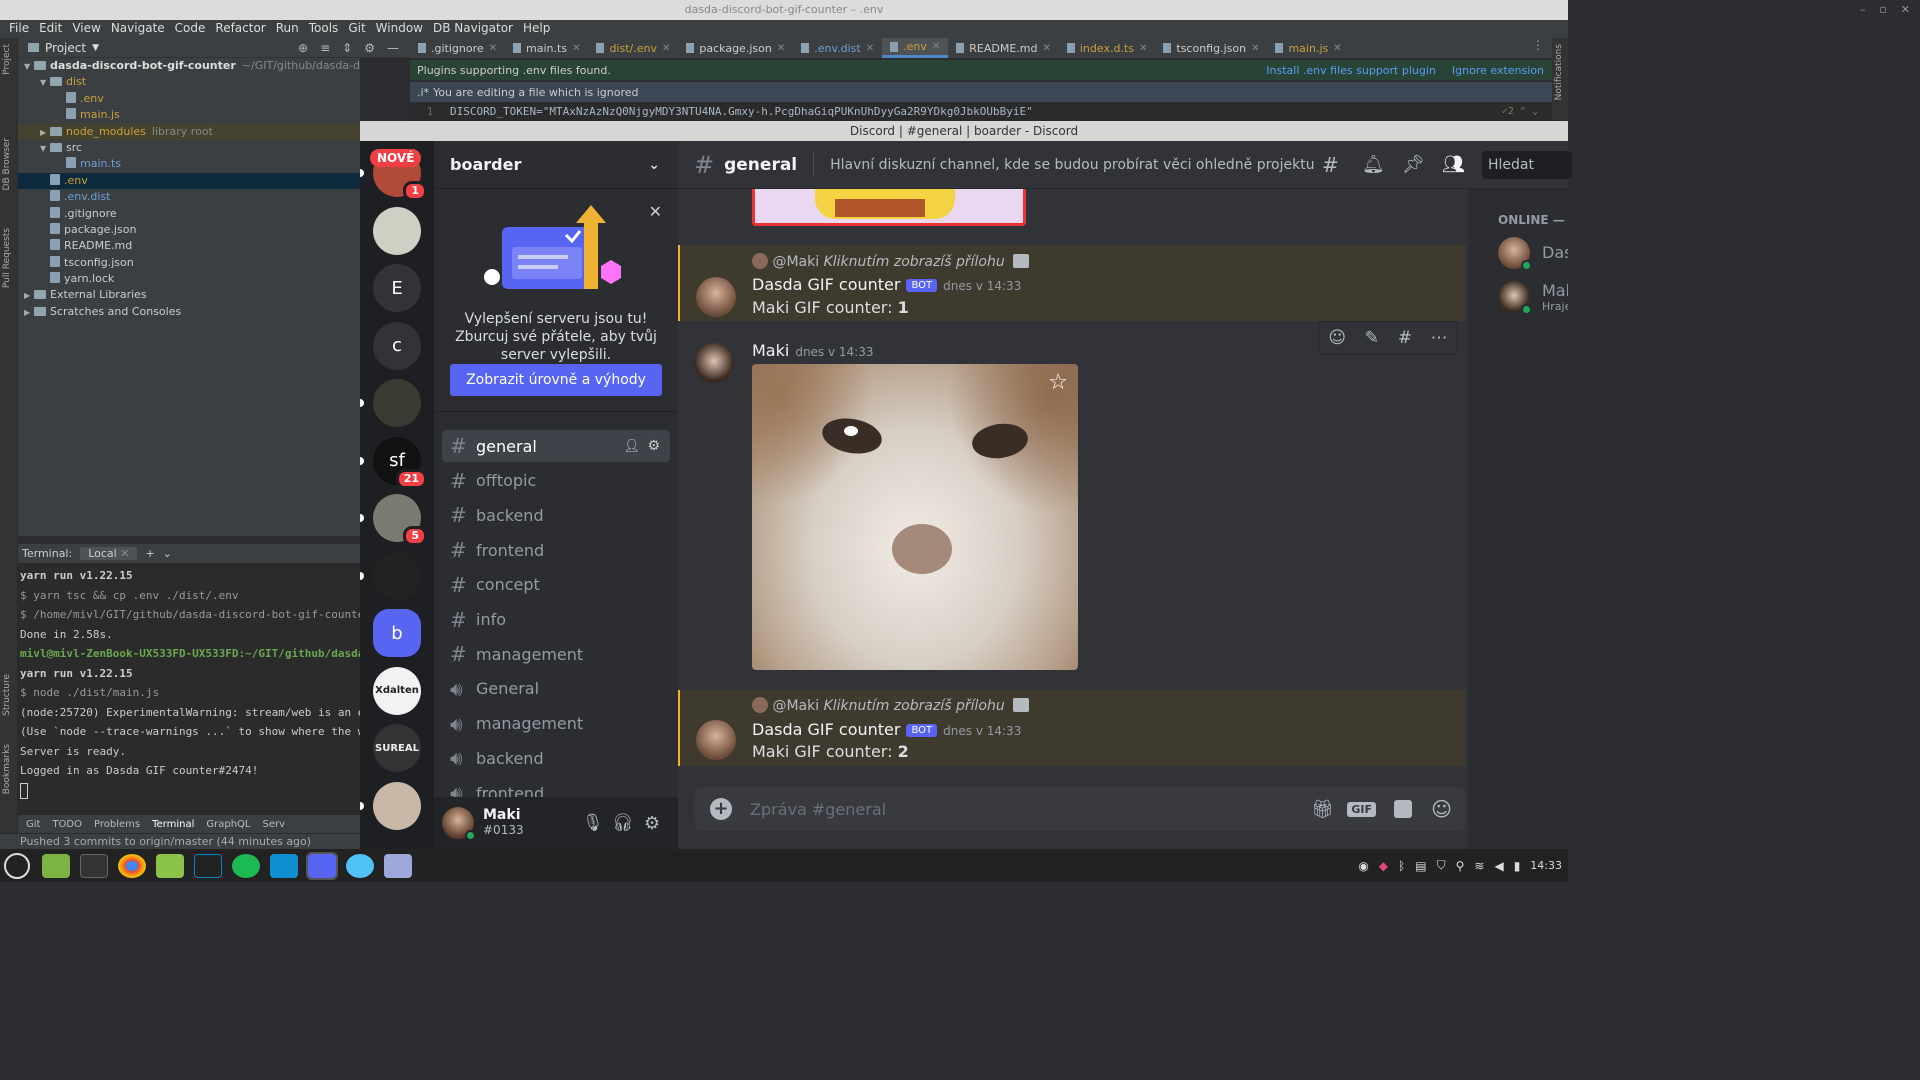 The width and height of the screenshot is (1920, 1080). I want to click on user-avatar, so click(714, 363).